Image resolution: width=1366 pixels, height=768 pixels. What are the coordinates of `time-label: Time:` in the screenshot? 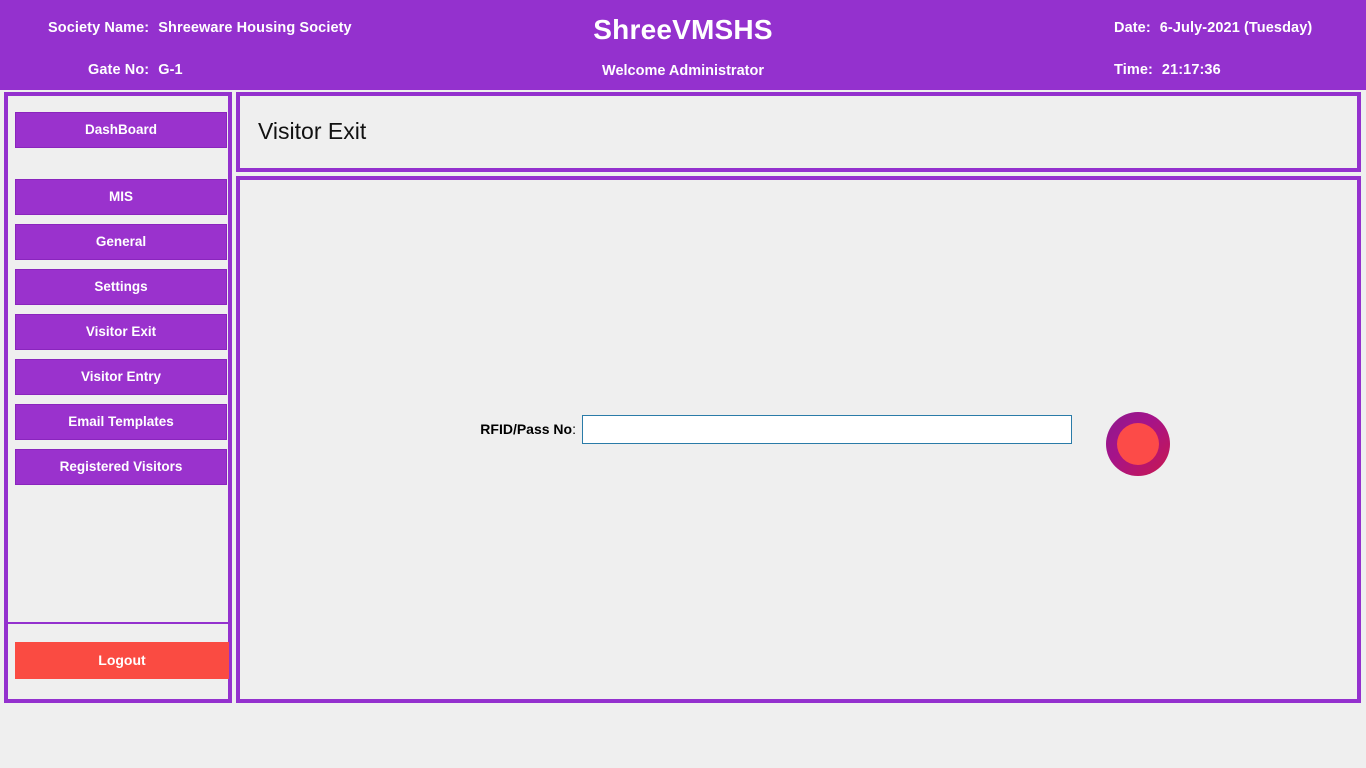 It's located at (1133, 70).